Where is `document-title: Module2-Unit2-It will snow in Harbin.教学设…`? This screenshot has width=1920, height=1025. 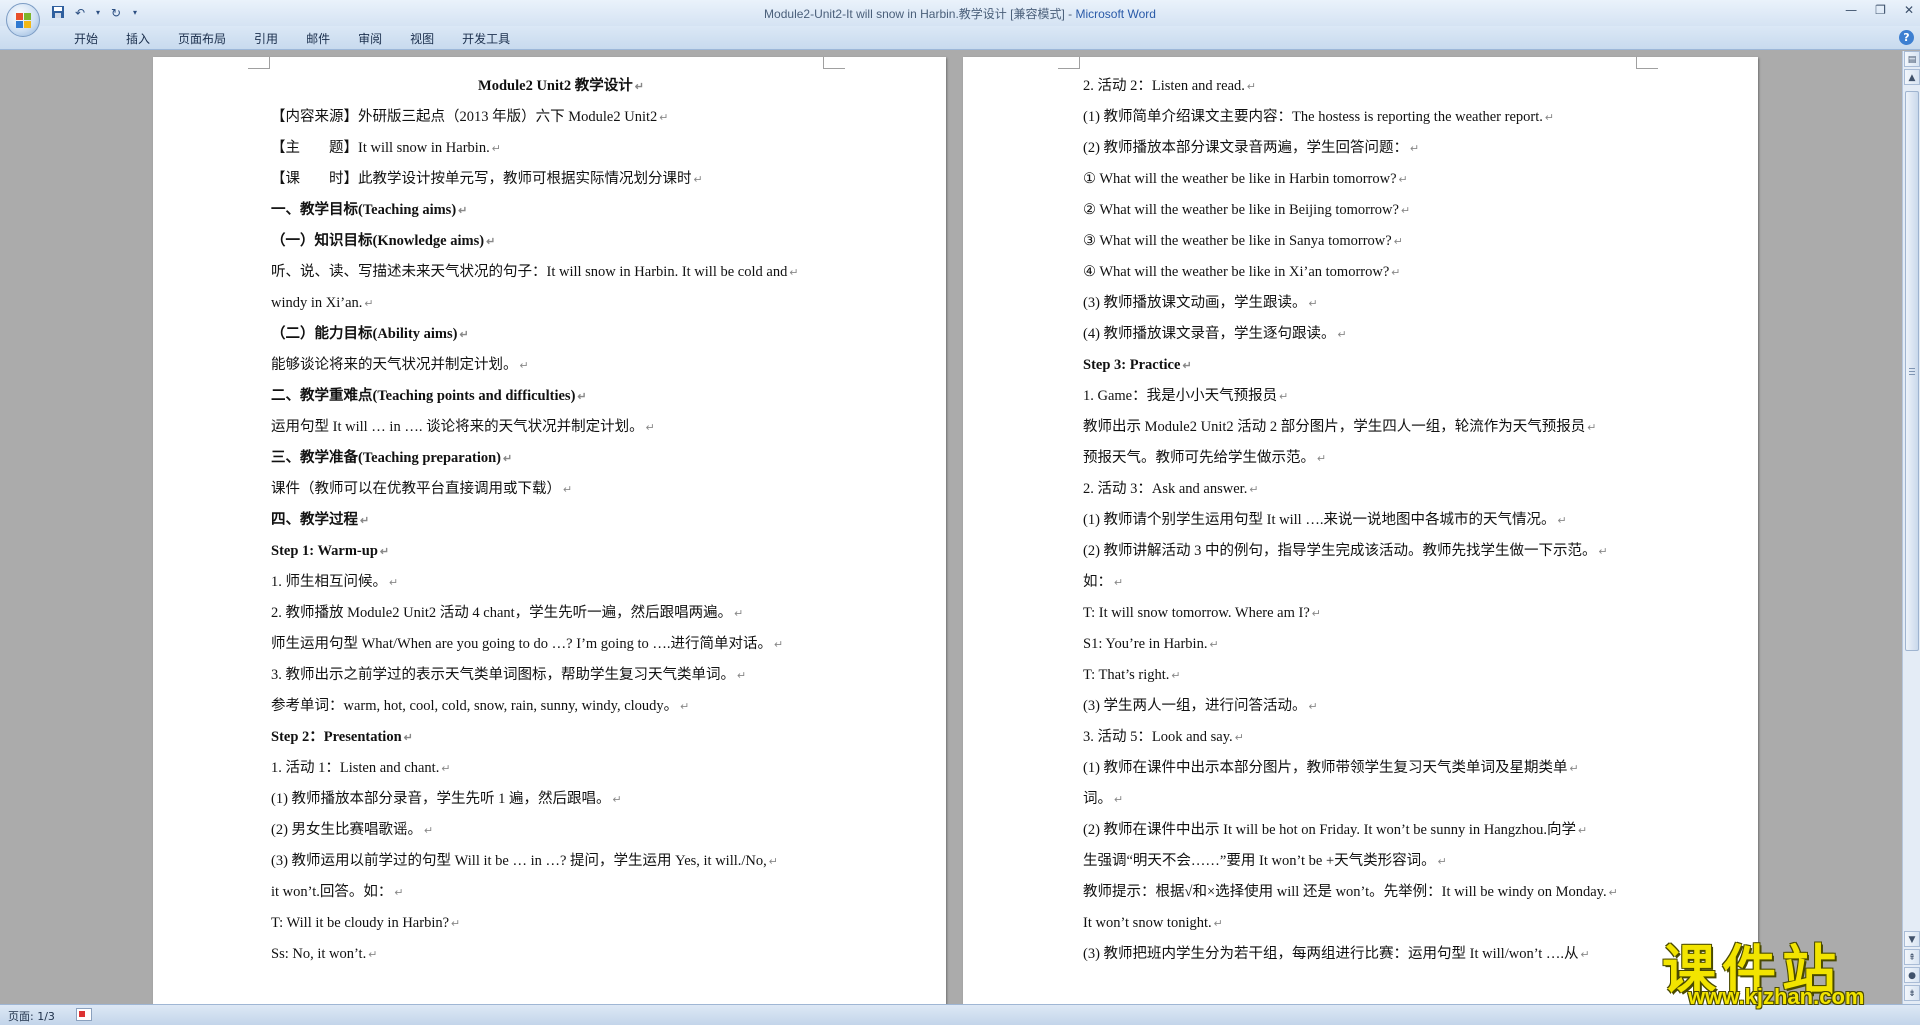
document-title: Module2-Unit2-It will snow in Harbin.教学设… is located at coordinates (920, 14).